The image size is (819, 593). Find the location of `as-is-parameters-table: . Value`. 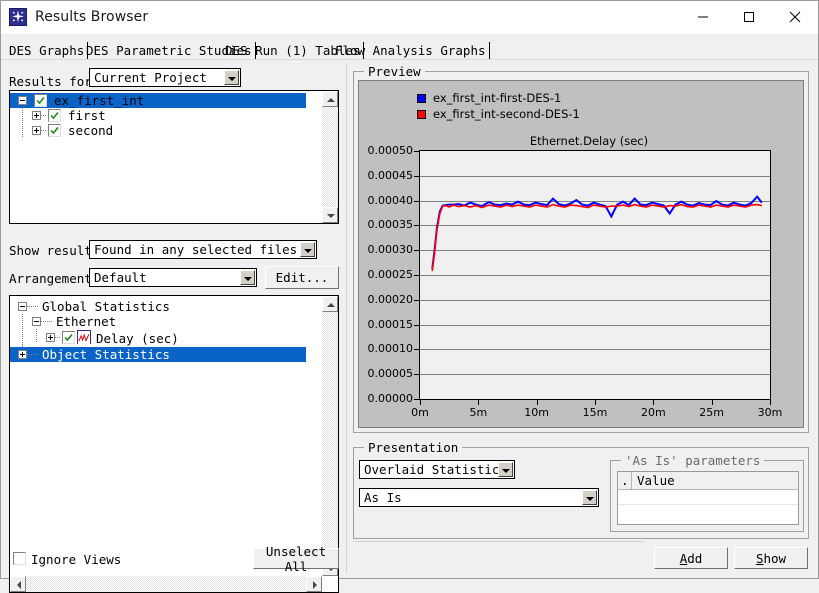

as-is-parameters-table: . Value is located at coordinates (708, 498).